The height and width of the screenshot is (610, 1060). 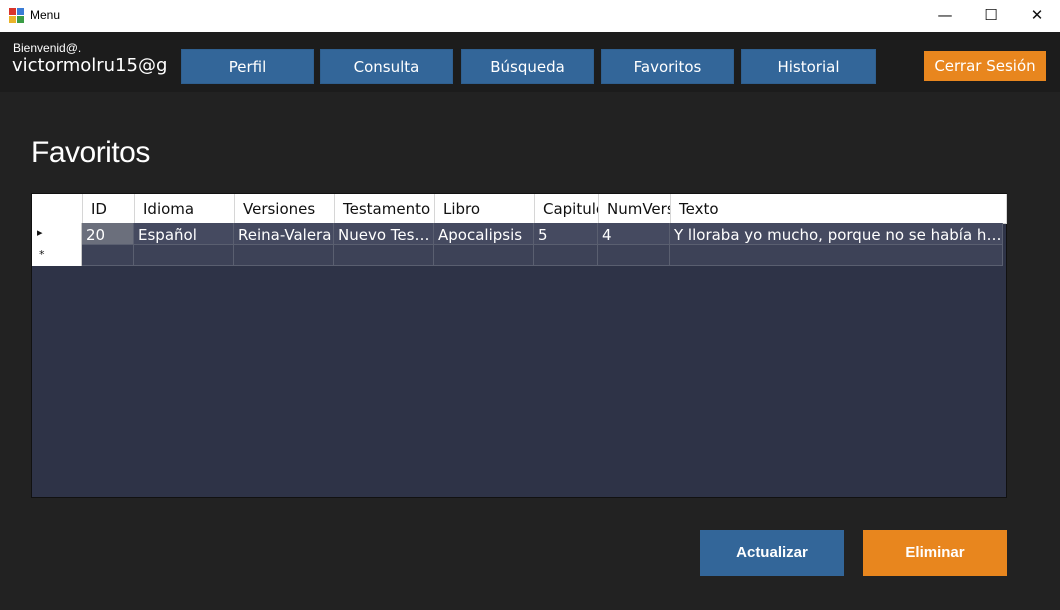 I want to click on cell-id: 20, so click(x=108, y=234).